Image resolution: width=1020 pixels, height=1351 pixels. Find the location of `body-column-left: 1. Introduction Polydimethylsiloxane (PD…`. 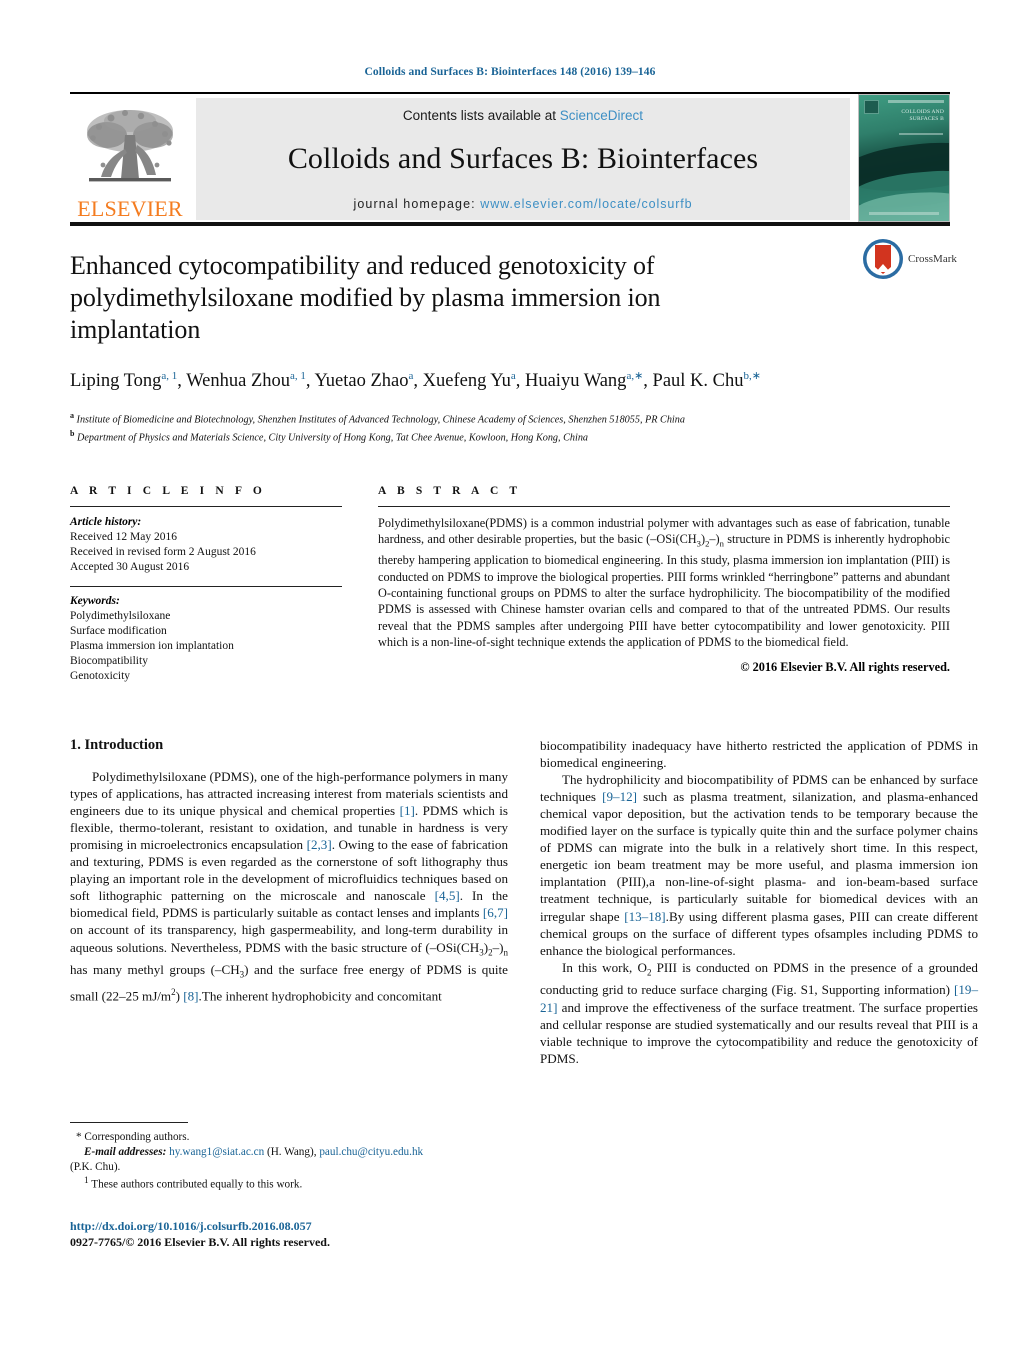

body-column-left: 1. Introduction Polydimethylsiloxane (PD… is located at coordinates (289, 902).